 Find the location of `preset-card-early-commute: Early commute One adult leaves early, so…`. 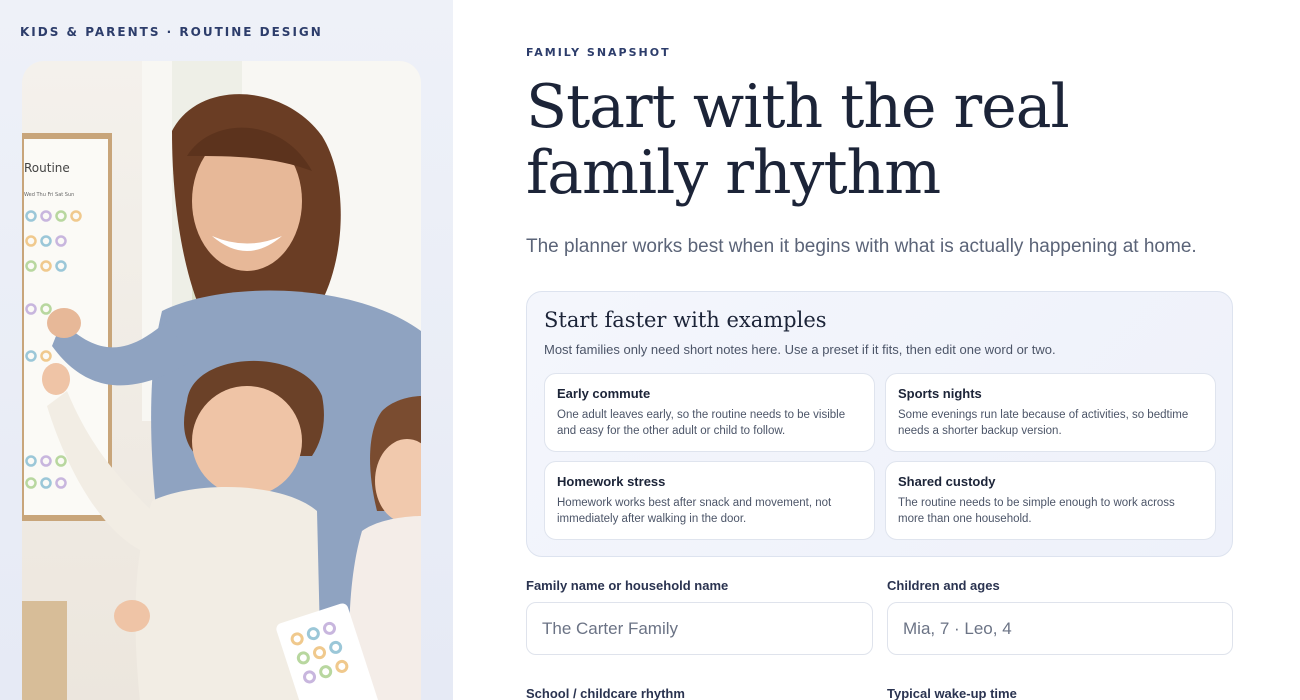

preset-card-early-commute: Early commute One adult leaves early, so… is located at coordinates (709, 412).